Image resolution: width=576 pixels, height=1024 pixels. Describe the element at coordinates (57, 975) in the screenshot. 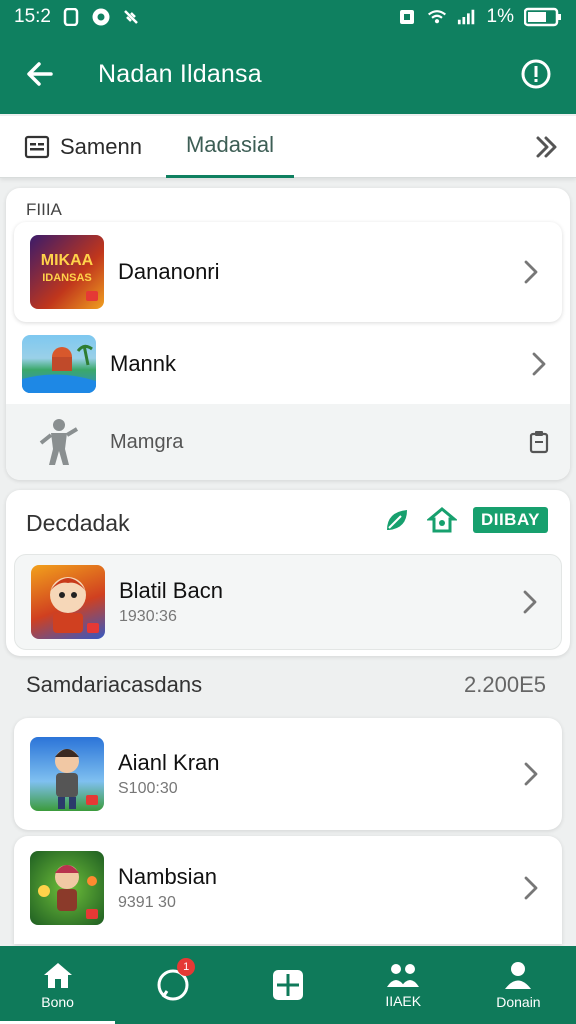

I see `home-icon` at that location.